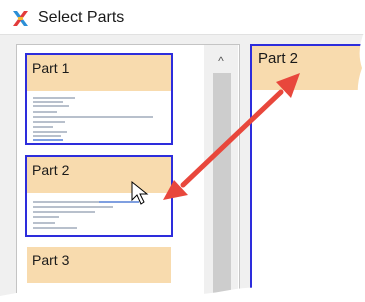 The height and width of the screenshot is (302, 365). What do you see at coordinates (222, 187) in the screenshot?
I see `scroll-thumb` at bounding box center [222, 187].